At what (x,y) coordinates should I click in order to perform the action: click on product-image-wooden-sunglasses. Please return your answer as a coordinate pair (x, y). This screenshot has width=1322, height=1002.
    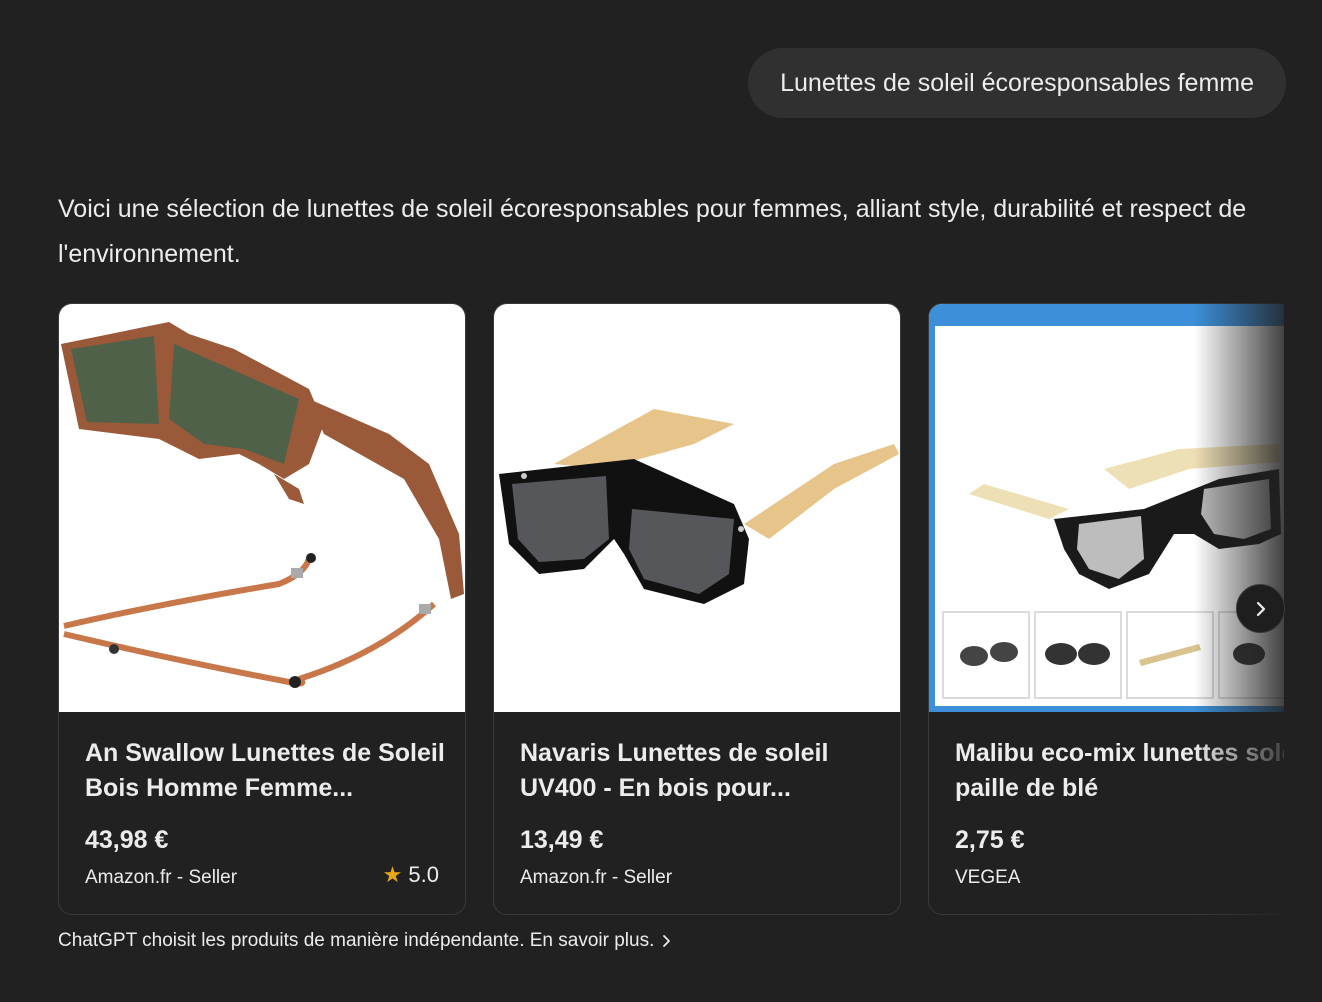
    Looking at the image, I should click on (262, 508).